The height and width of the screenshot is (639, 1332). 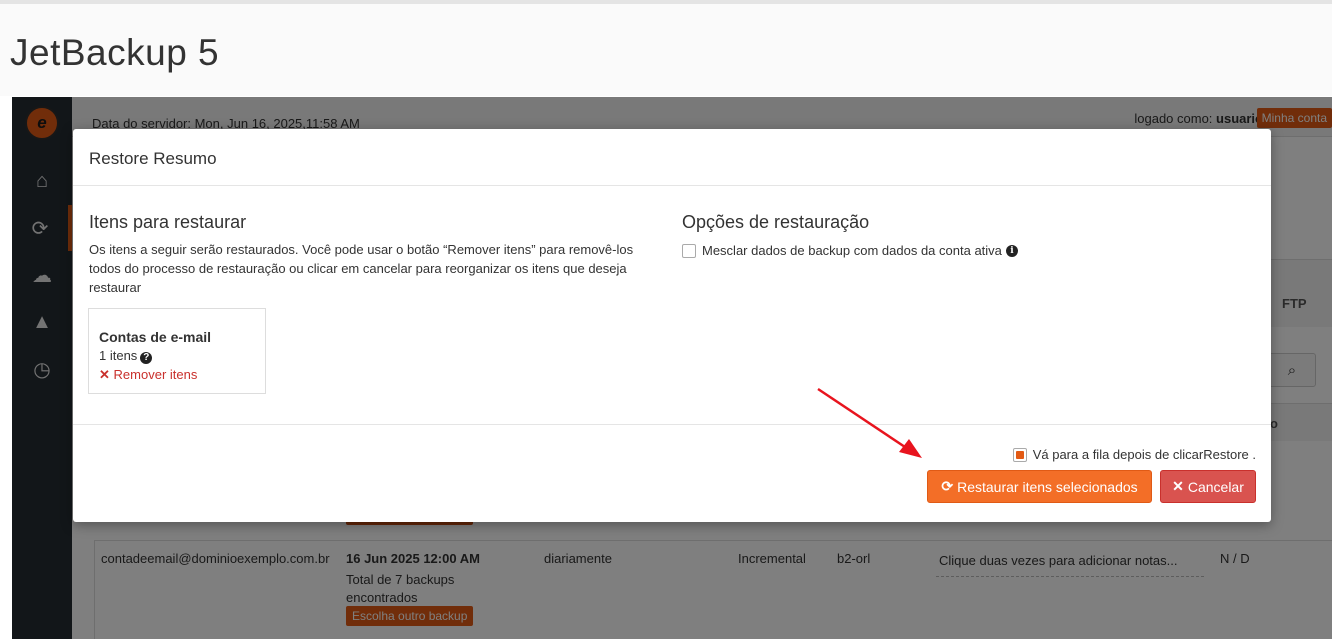 What do you see at coordinates (1011, 250) in the screenshot?
I see `info-icon: i` at bounding box center [1011, 250].